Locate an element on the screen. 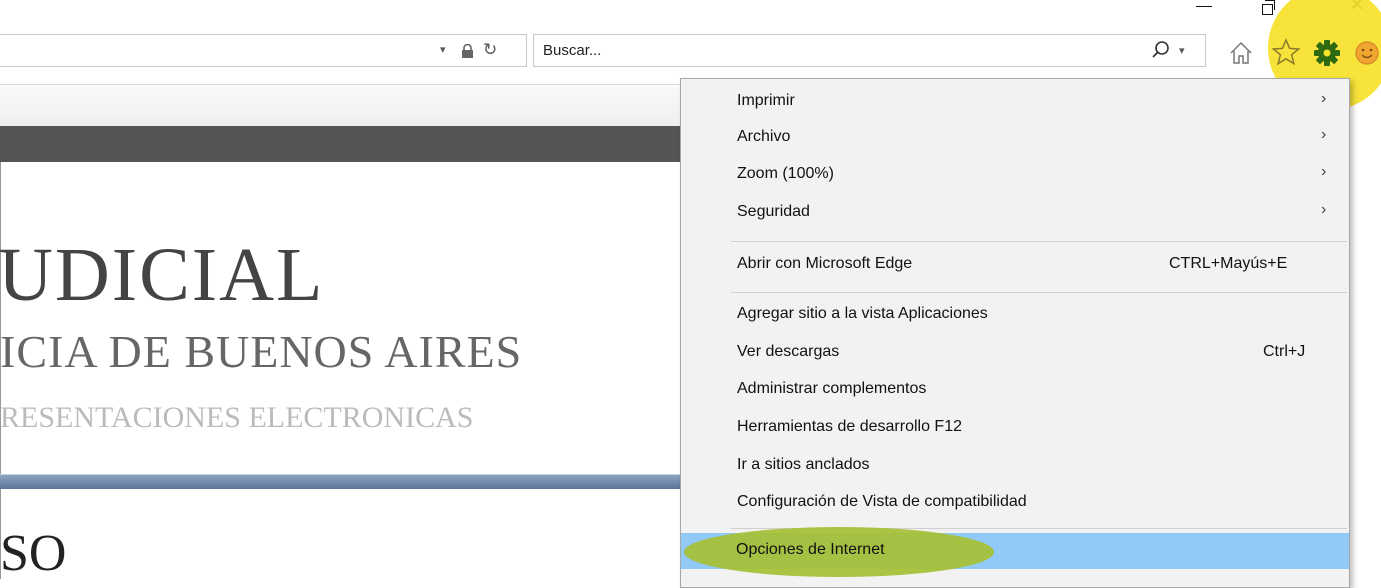 The height and width of the screenshot is (588, 1381). menu-item-label: Zoom (100%) is located at coordinates (785, 173).